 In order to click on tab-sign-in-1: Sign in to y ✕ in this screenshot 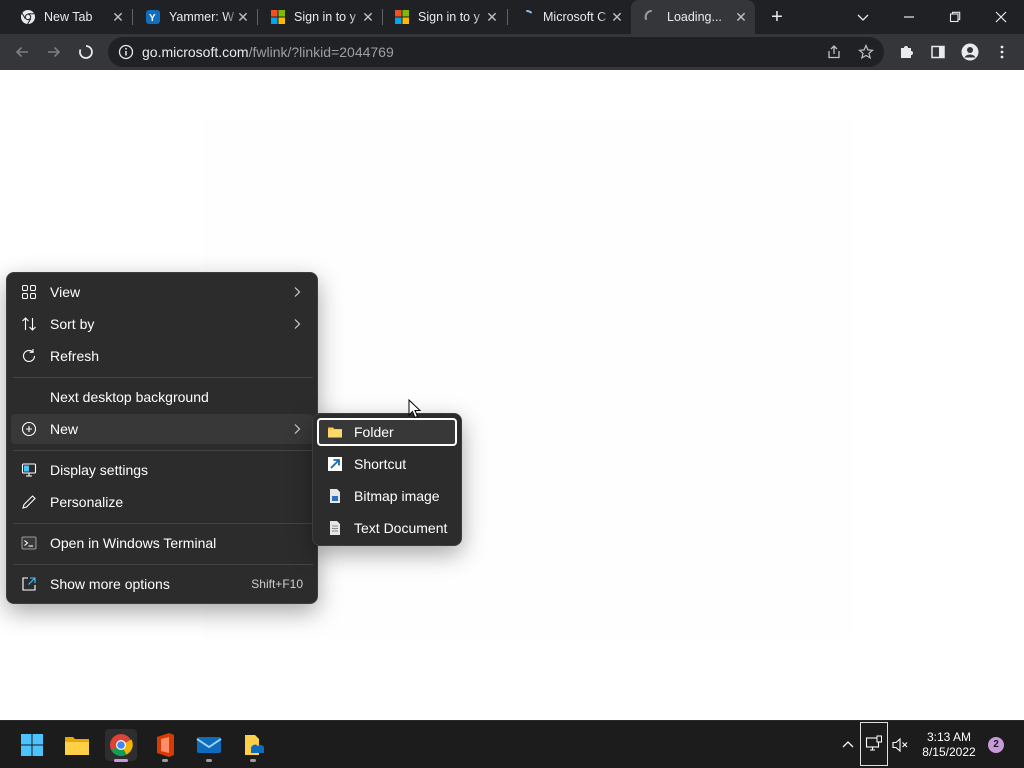, I will do `click(320, 17)`.